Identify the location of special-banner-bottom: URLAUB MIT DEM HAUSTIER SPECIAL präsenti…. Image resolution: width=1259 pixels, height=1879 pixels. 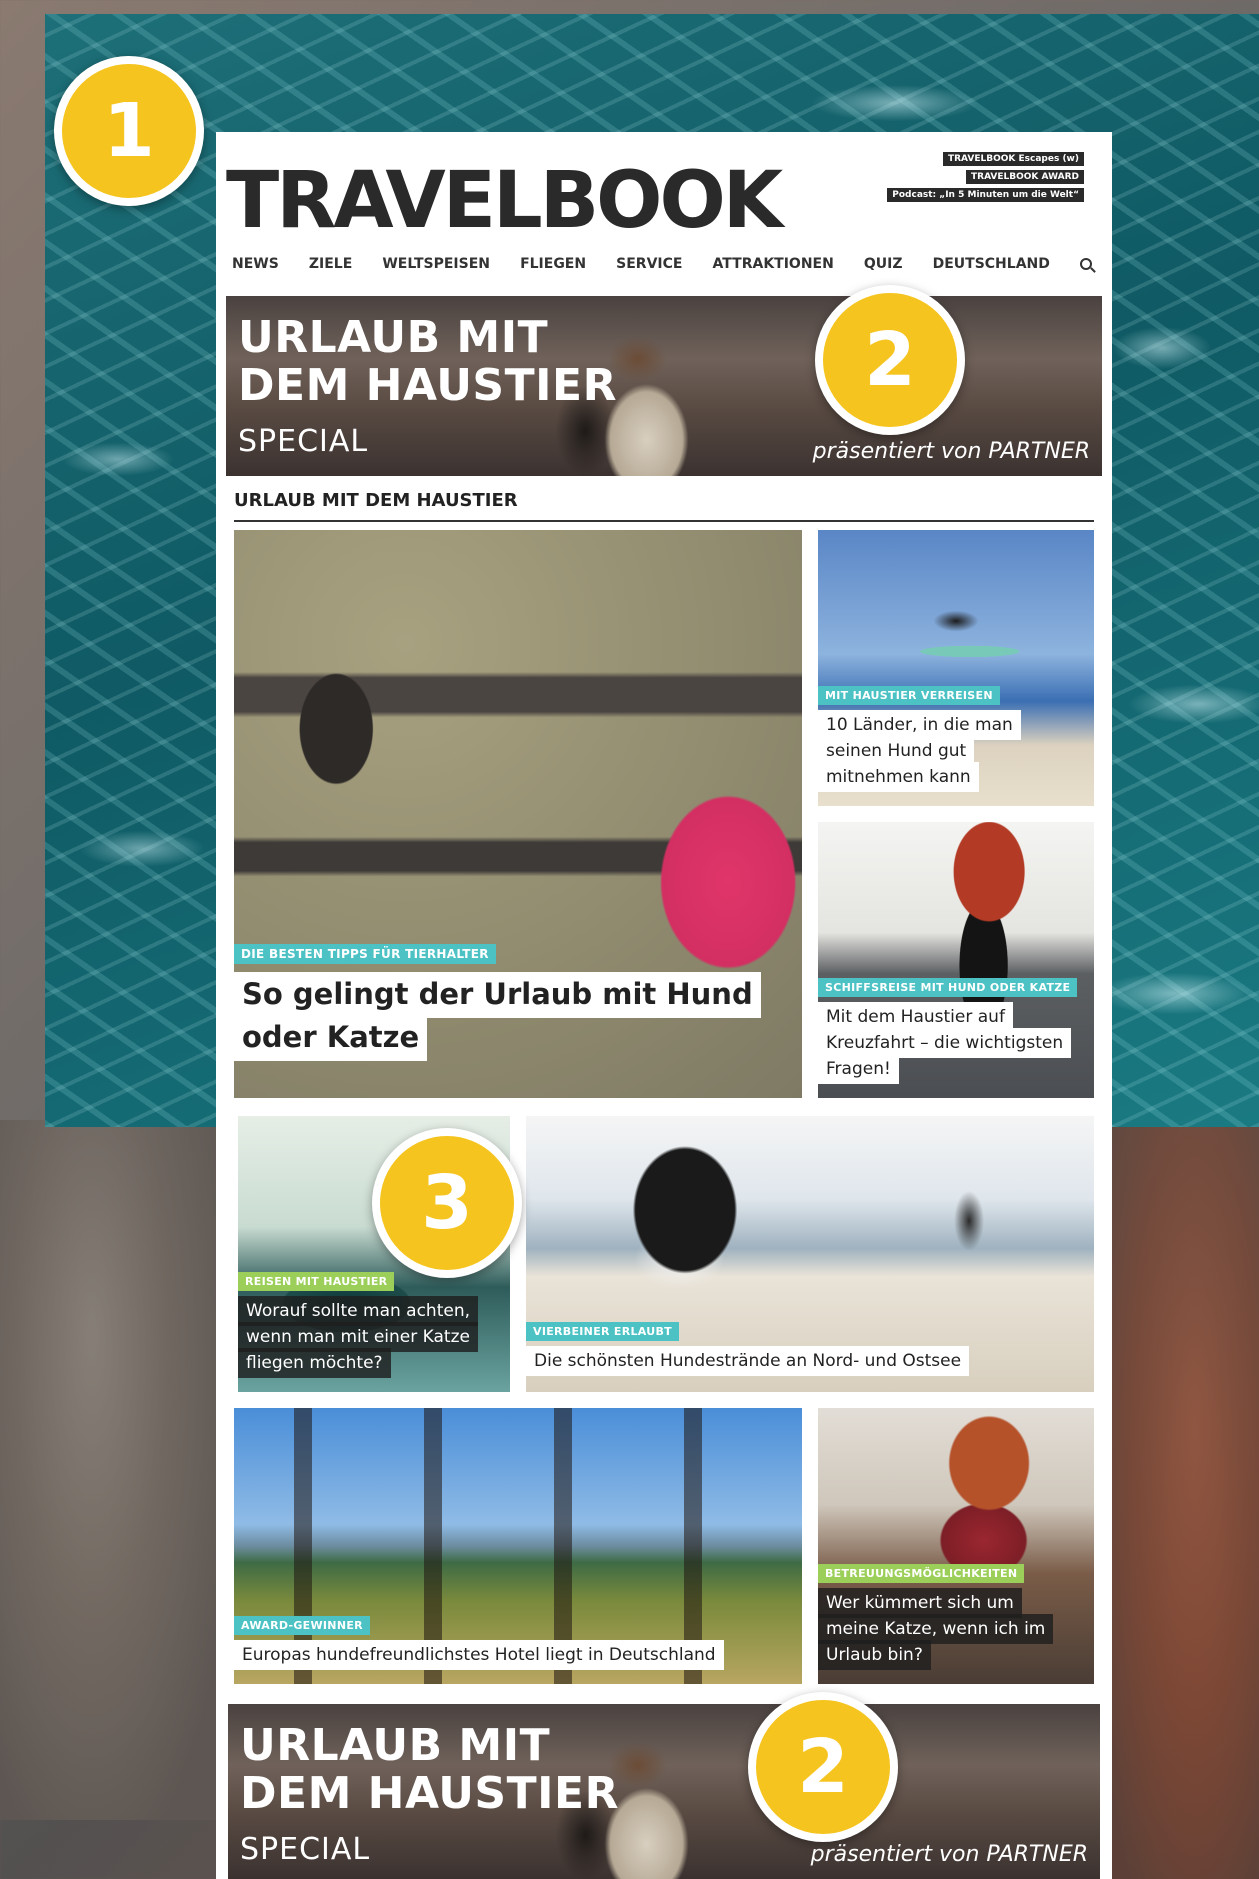
(664, 1791).